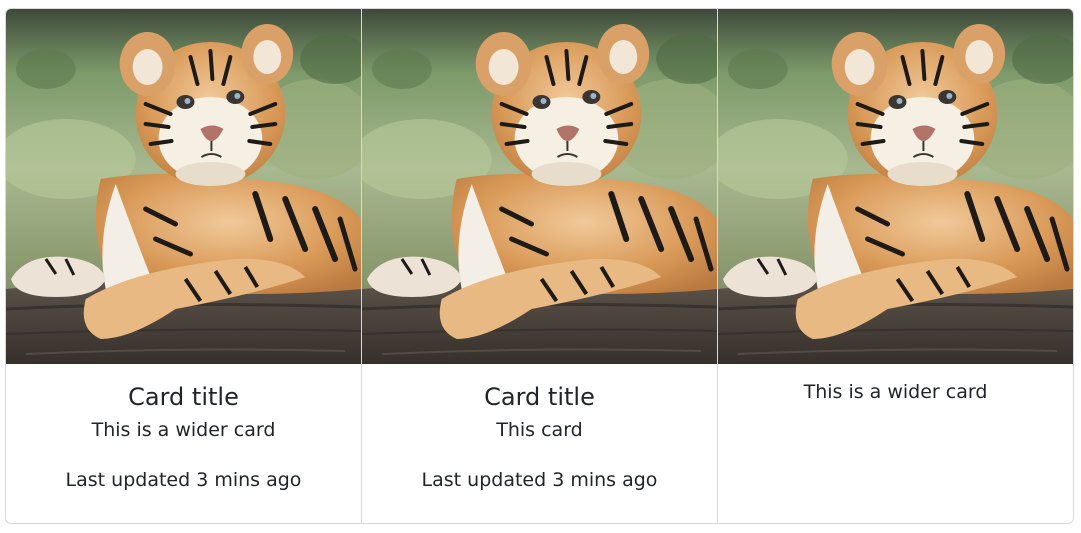 Image resolution: width=1081 pixels, height=533 pixels. I want to click on card-3-body: This is a wider card, so click(895, 384).